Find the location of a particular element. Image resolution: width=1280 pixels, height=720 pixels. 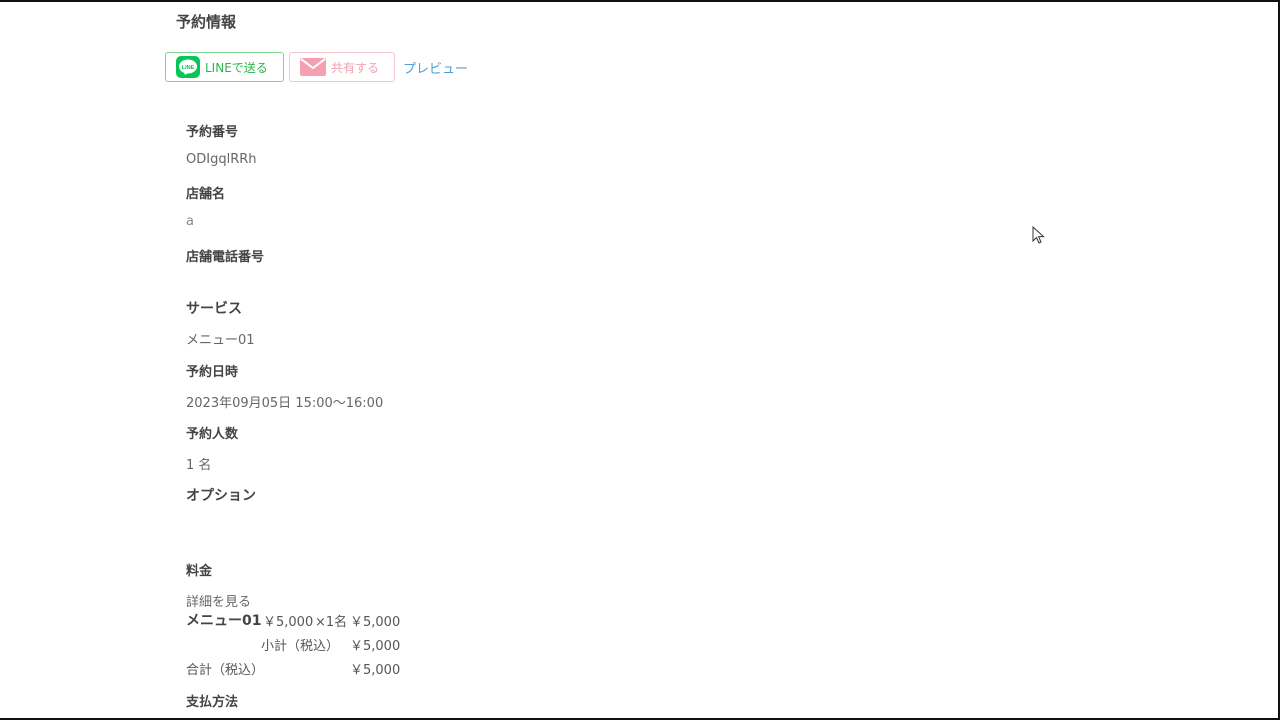

mail-icon is located at coordinates (313, 67).